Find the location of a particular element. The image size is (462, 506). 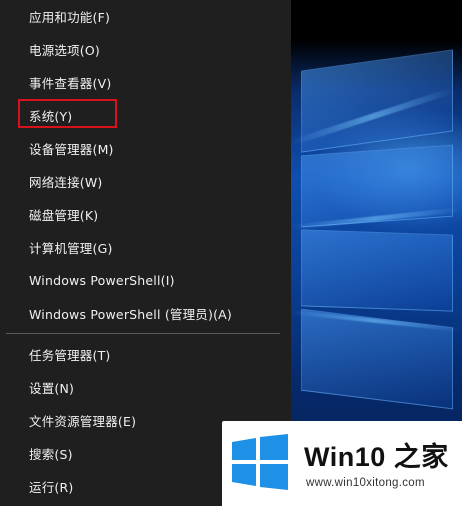

menu-item-label: 文件资源管理器(E) is located at coordinates (83, 421).